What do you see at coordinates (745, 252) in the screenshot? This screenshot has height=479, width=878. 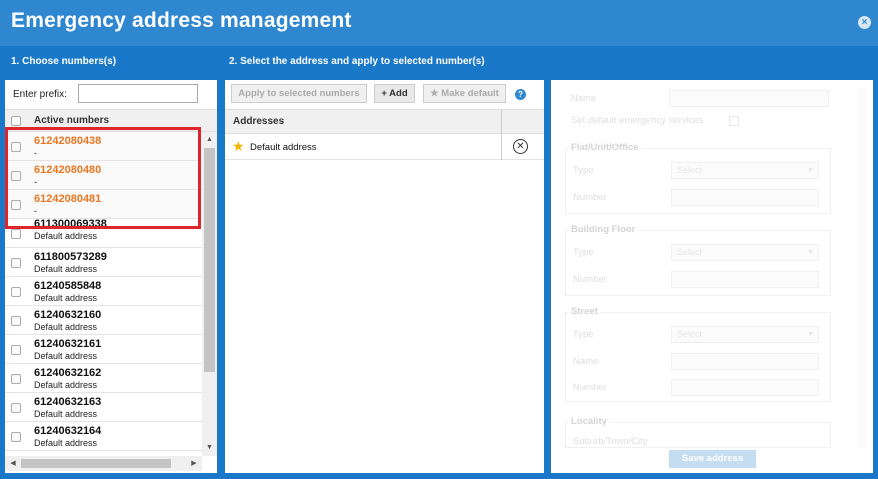 I see `building-type-select: Select ▼` at bounding box center [745, 252].